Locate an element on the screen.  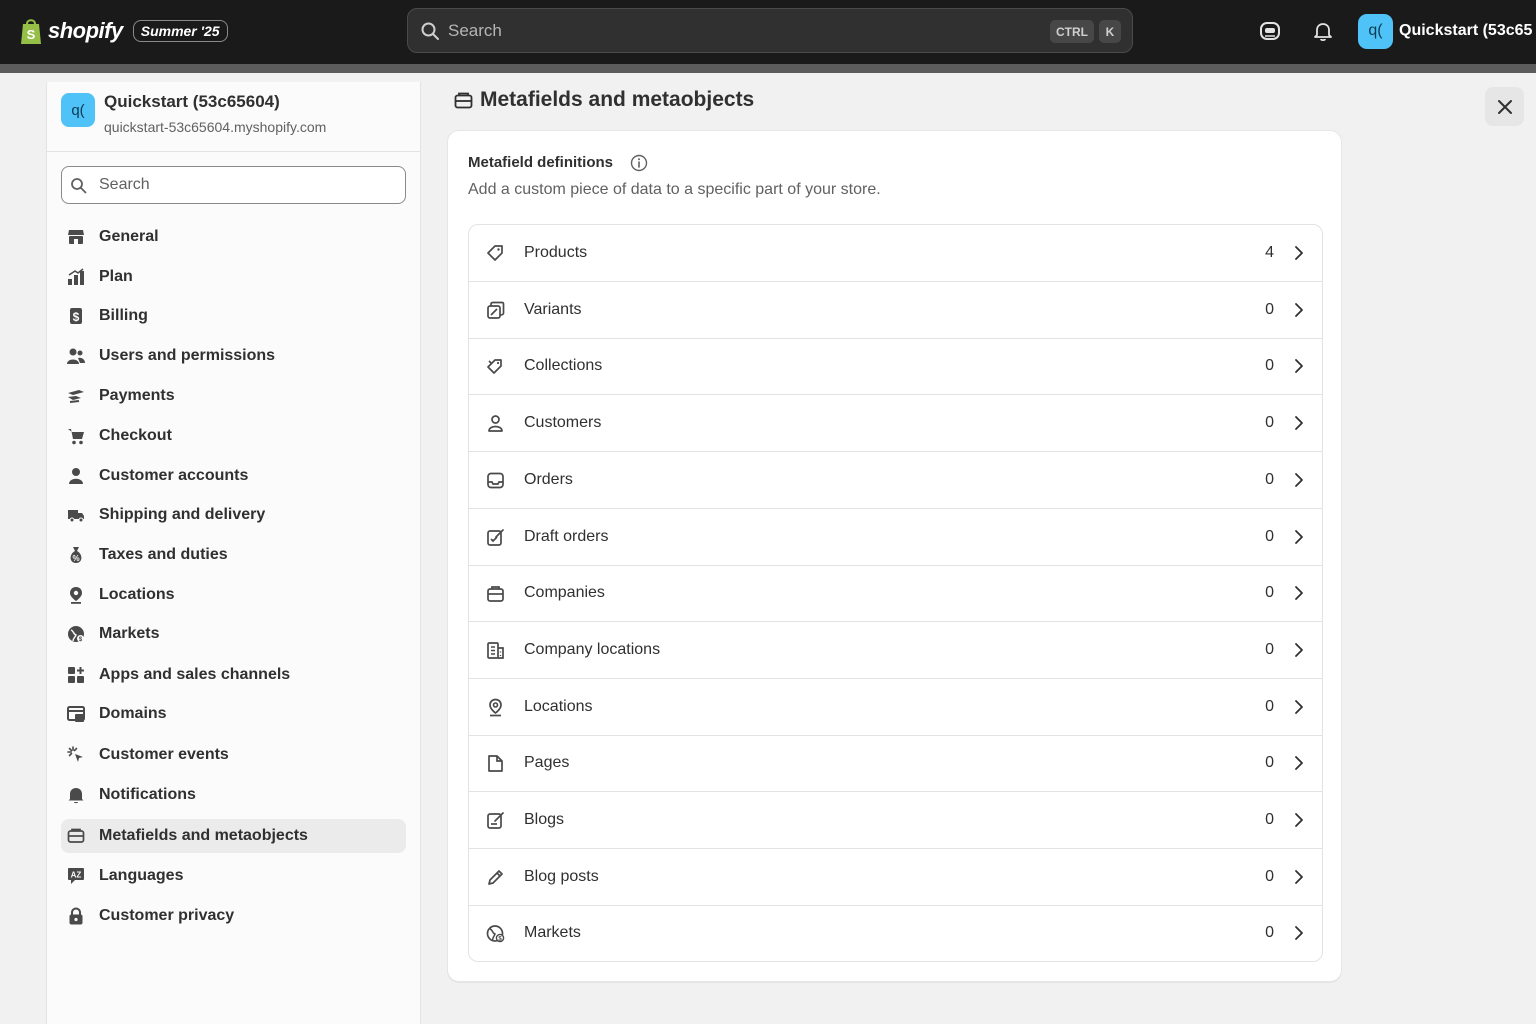
sidebar-item-users: Users and permissions is located at coordinates (233, 356).